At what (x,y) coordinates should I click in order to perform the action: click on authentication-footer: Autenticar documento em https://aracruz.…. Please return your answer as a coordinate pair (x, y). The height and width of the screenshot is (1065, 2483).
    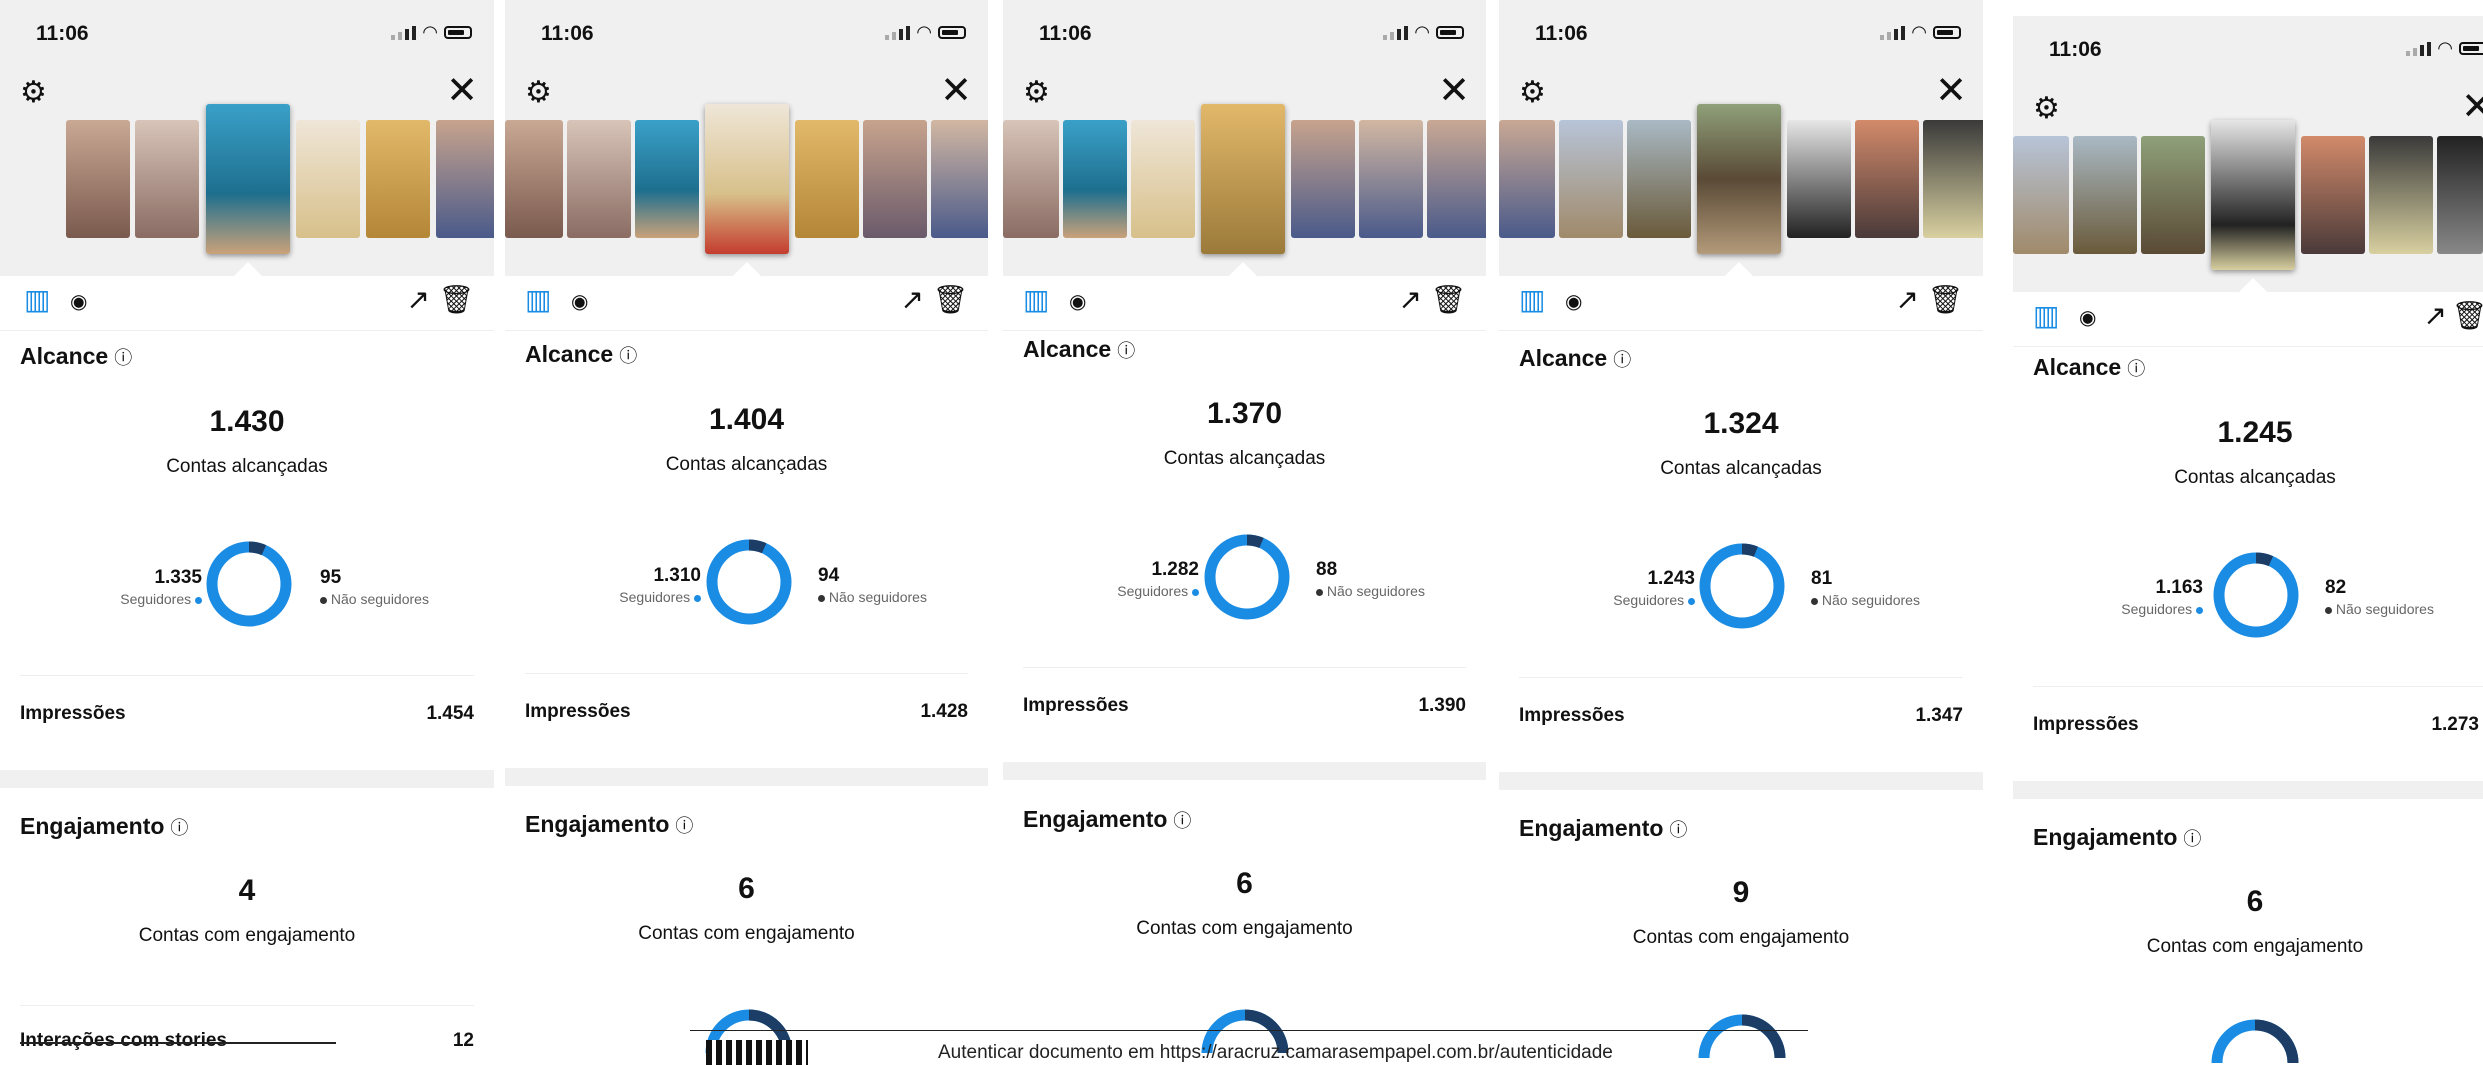
    Looking at the image, I should click on (1275, 1052).